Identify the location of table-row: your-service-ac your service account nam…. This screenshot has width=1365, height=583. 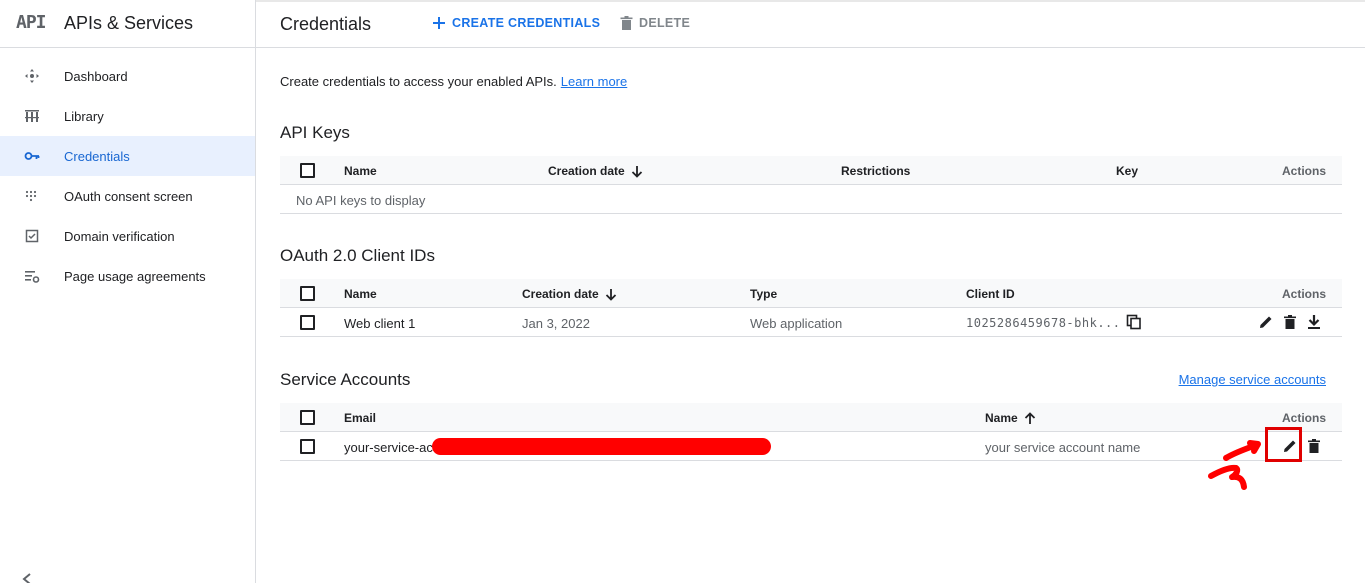
(811, 444).